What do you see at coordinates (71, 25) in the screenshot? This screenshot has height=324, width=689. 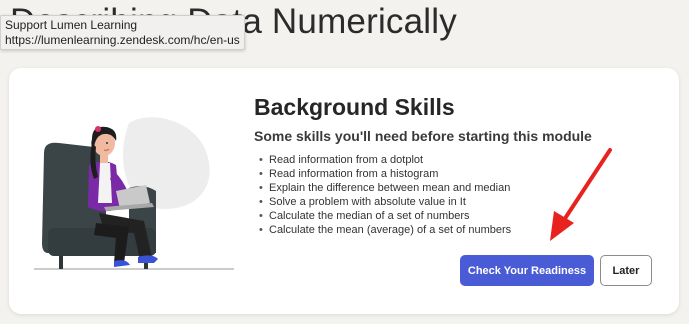 I see `tooltip-title: Support Lumen Learning` at bounding box center [71, 25].